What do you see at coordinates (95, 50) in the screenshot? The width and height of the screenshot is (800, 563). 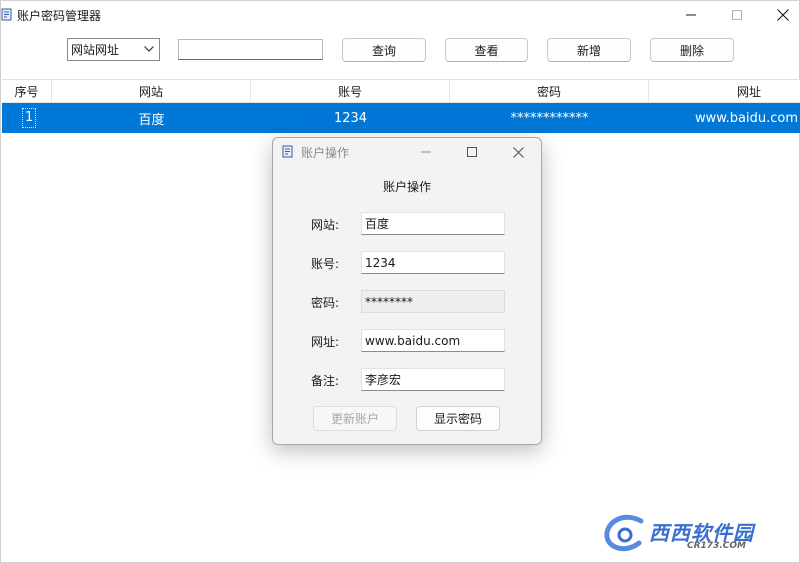 I see `select-value: 网站网址` at bounding box center [95, 50].